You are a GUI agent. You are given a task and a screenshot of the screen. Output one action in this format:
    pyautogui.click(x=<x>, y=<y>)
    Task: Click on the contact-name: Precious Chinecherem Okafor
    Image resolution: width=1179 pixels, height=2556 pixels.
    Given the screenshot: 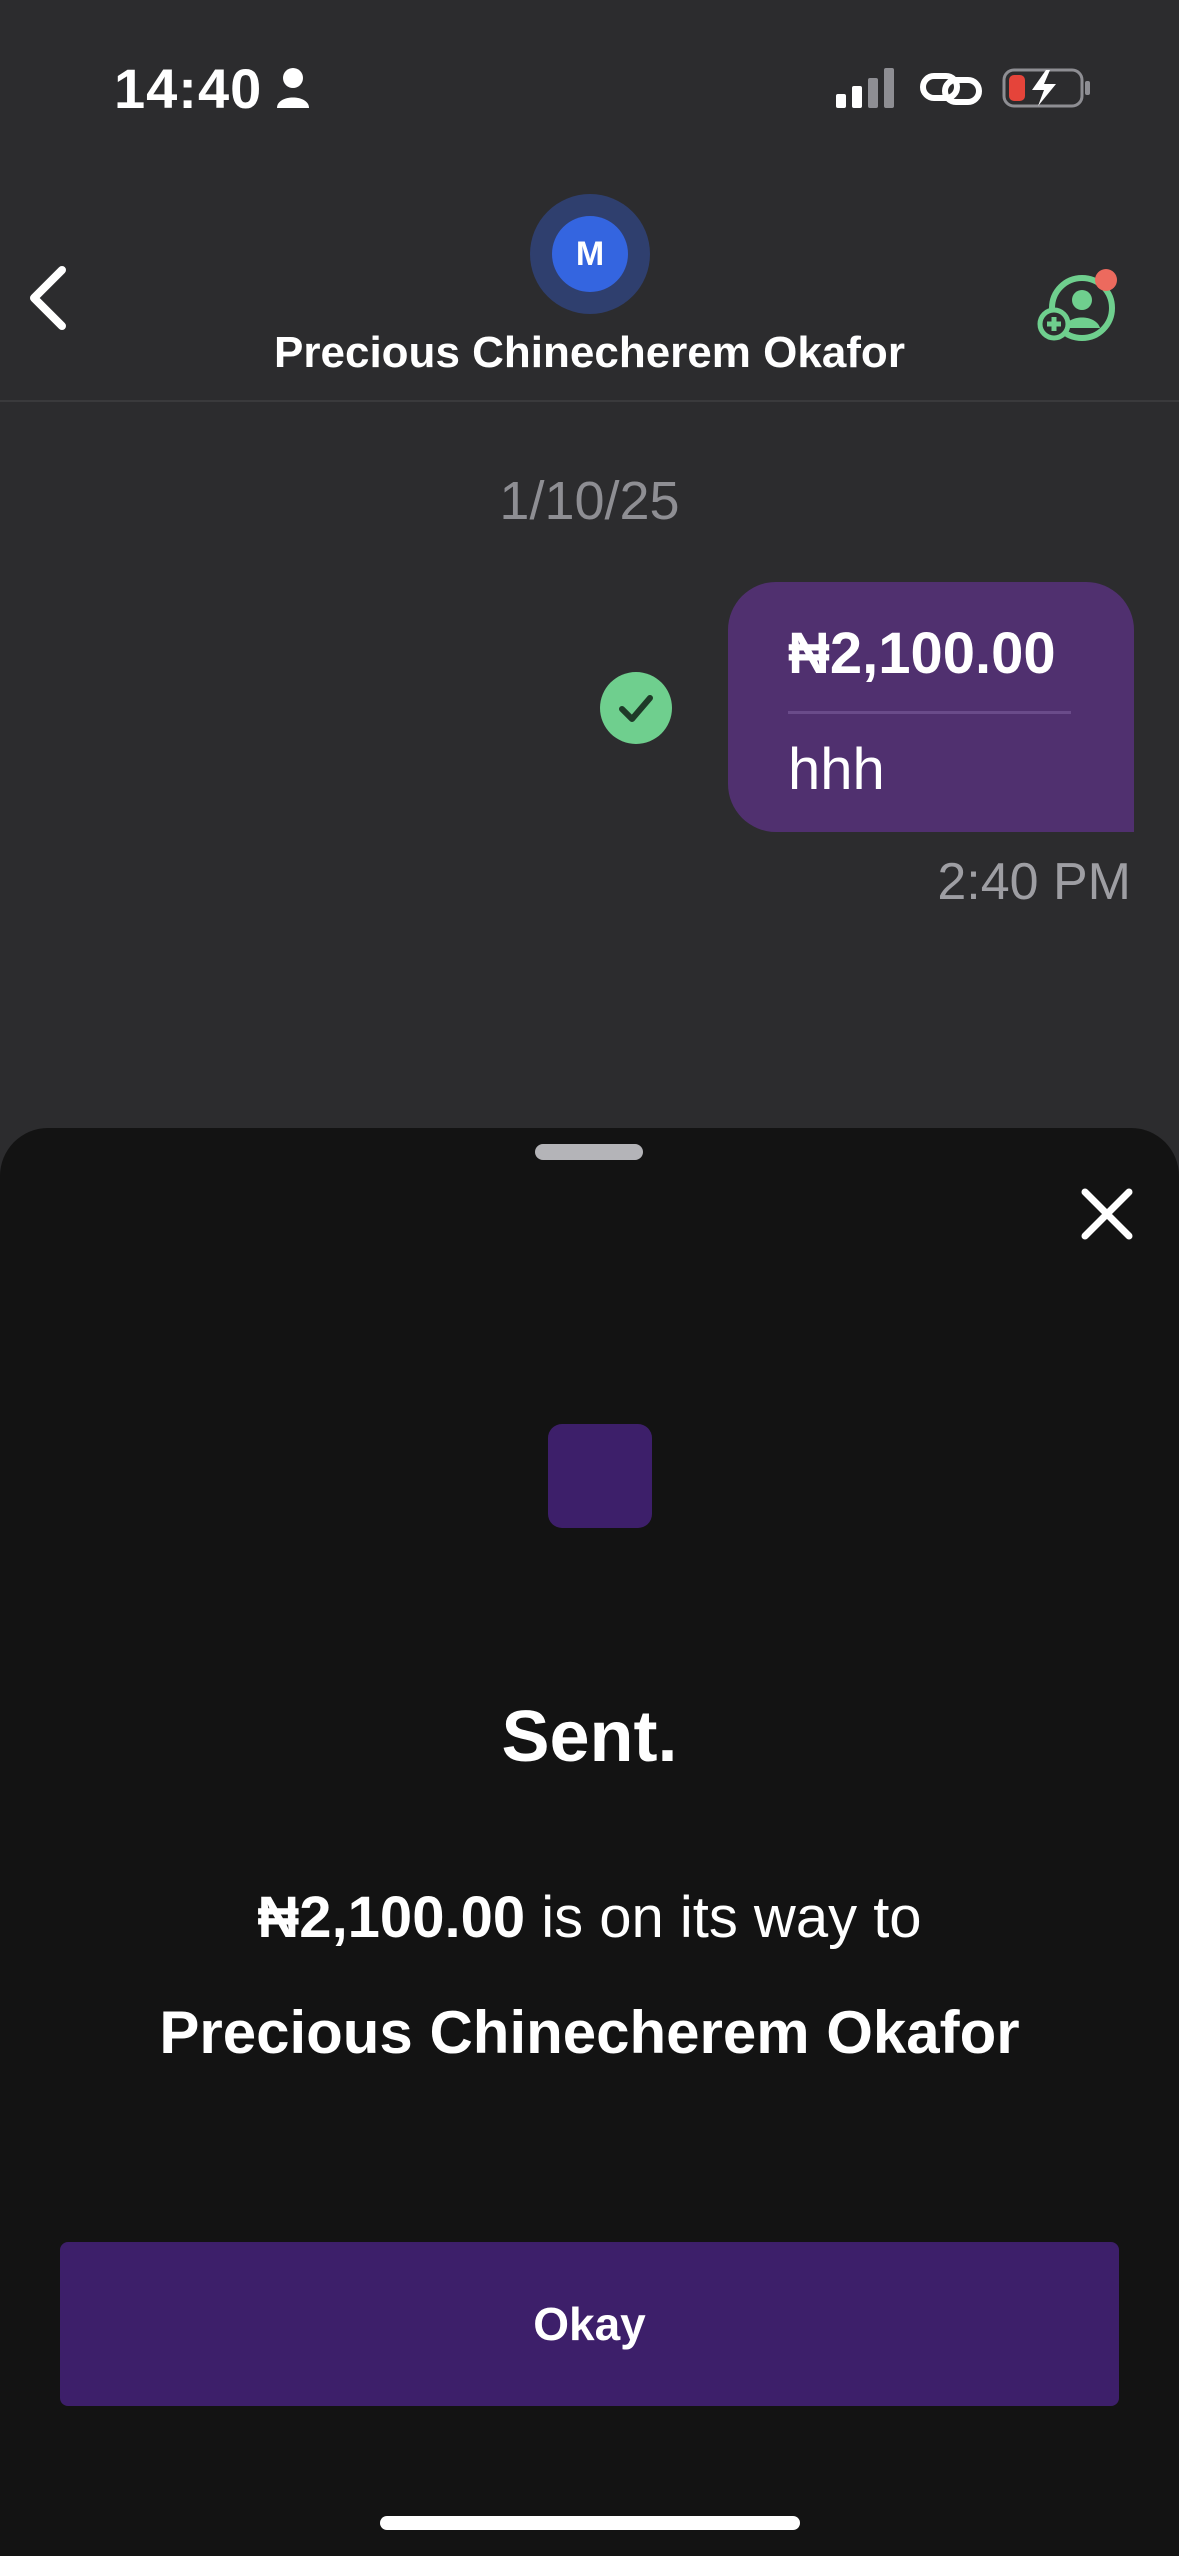 What is the action you would take?
    pyautogui.click(x=589, y=352)
    